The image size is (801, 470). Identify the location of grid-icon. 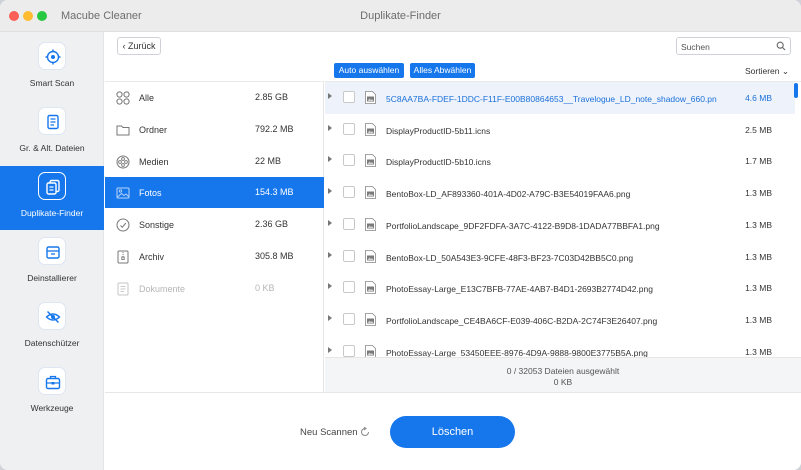
(123, 98).